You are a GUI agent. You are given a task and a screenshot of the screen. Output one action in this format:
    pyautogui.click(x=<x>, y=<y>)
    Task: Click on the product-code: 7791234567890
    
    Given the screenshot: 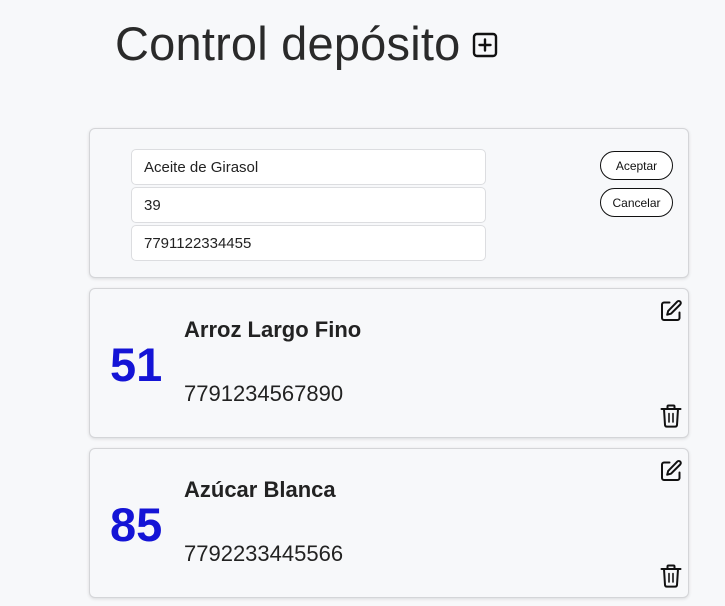 What is the action you would take?
    pyautogui.click(x=264, y=393)
    